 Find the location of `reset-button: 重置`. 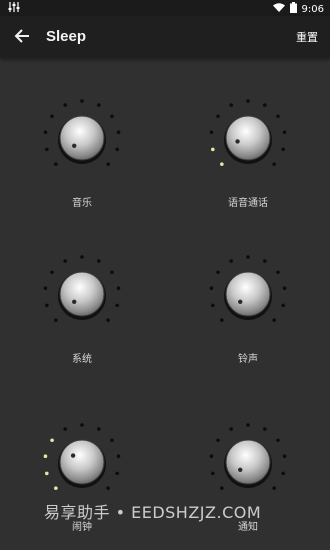

reset-button: 重置 is located at coordinates (307, 37).